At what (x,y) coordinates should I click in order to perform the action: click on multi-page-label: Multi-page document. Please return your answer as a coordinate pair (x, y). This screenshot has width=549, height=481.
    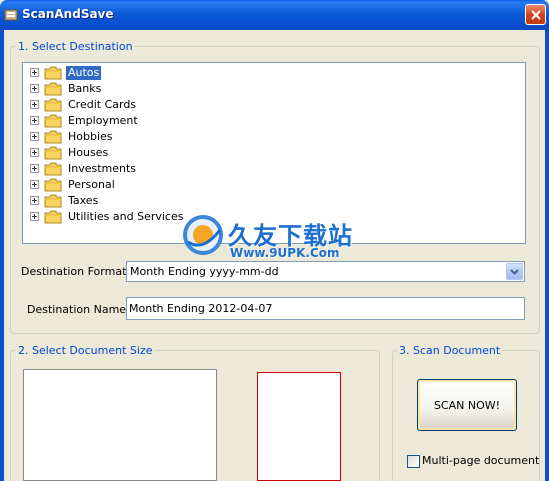
    Looking at the image, I should click on (480, 460).